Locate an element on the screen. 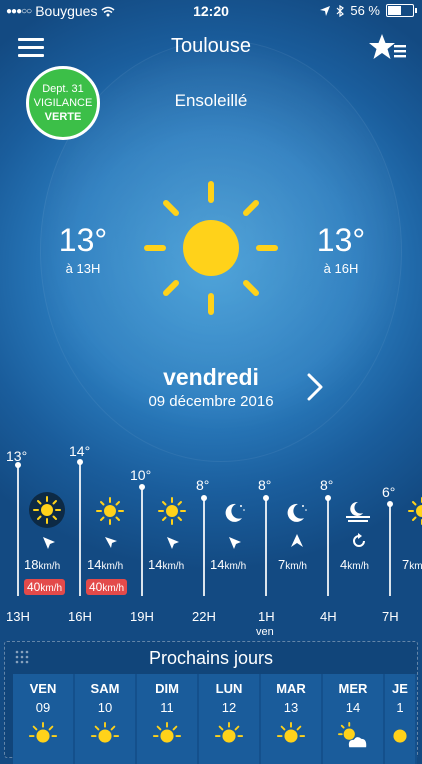  hourly-item: 8° 4km/h 4H is located at coordinates (340, 540).